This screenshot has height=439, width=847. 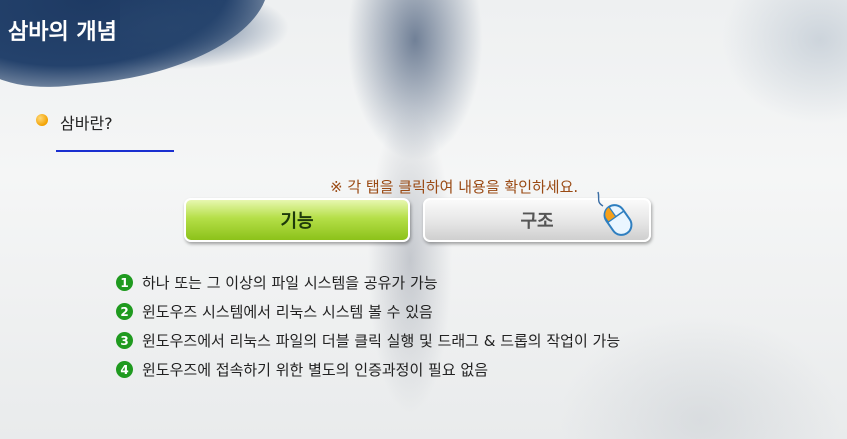 I want to click on tab-function-label: 기능, so click(x=297, y=221).